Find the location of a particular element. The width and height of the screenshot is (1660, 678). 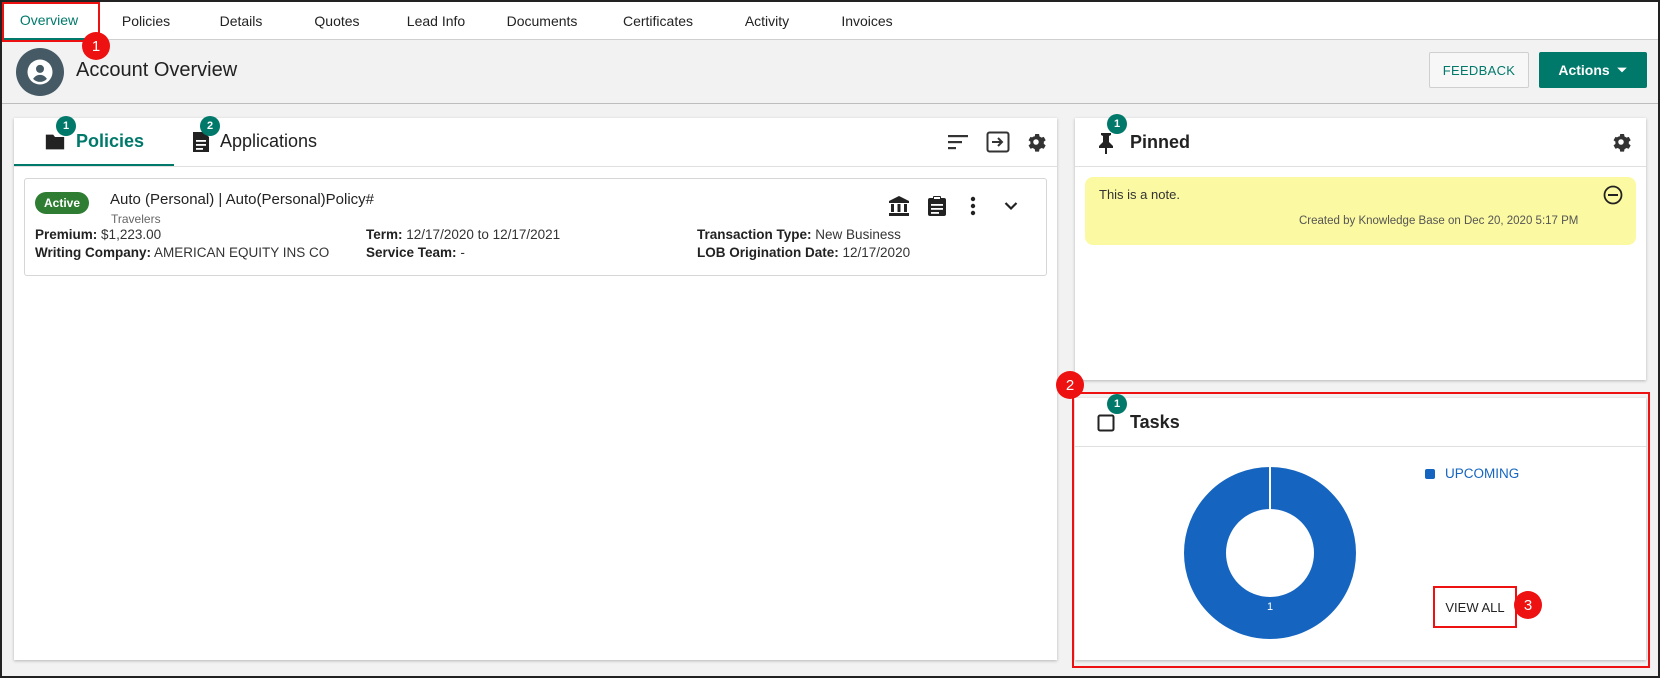

caret-down-icon is located at coordinates (1621, 70).